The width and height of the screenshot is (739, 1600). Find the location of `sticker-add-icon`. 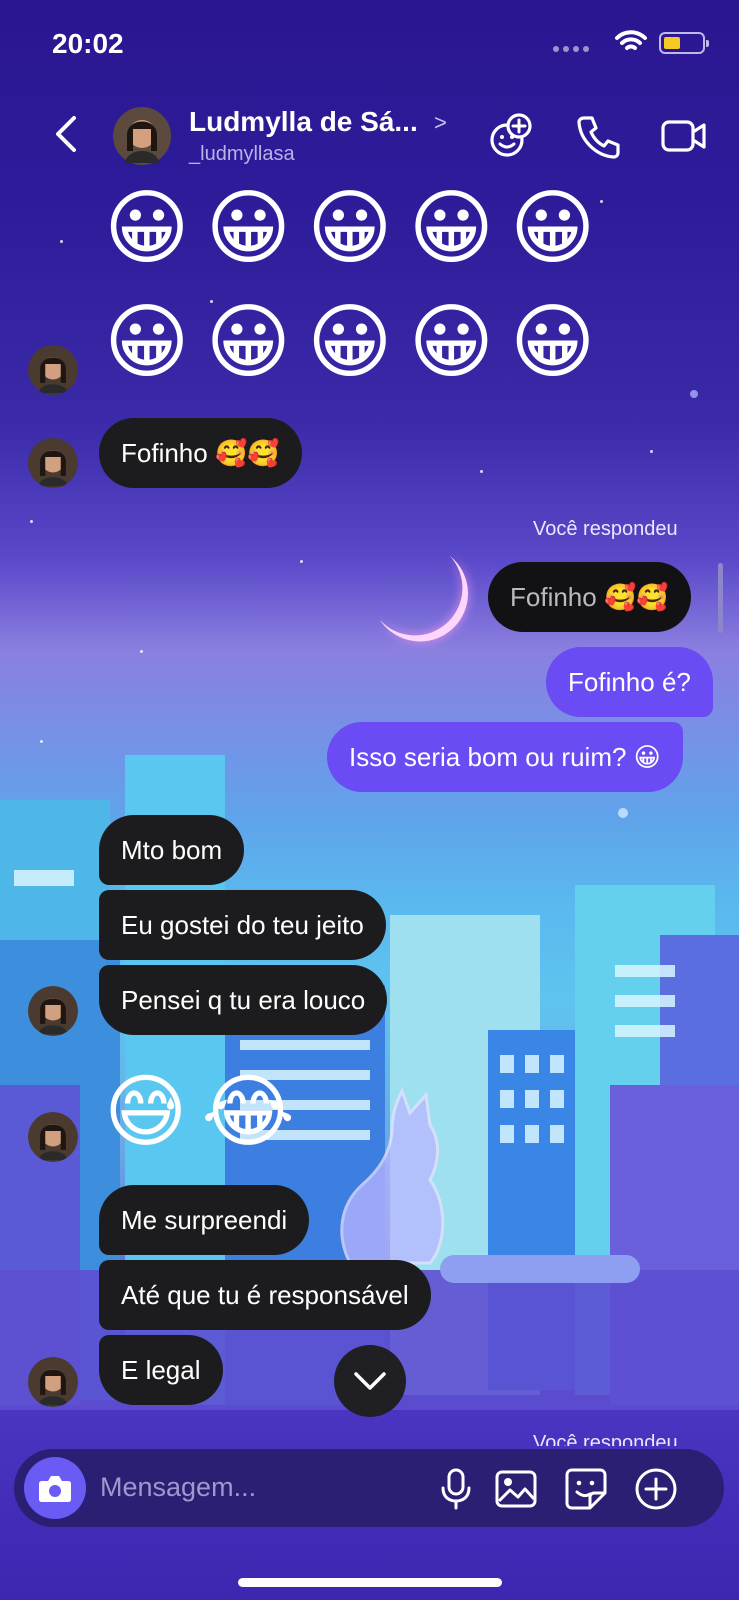

sticker-add-icon is located at coordinates (511, 136).